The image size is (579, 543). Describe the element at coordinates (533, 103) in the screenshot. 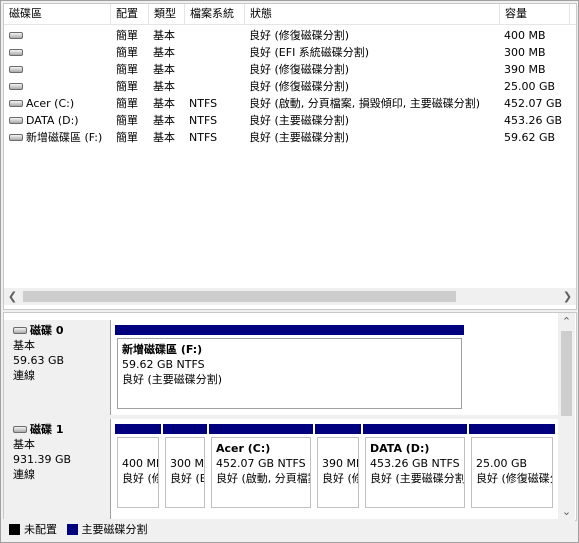

I see `volume-capacity-cell: 452.07 GB` at that location.